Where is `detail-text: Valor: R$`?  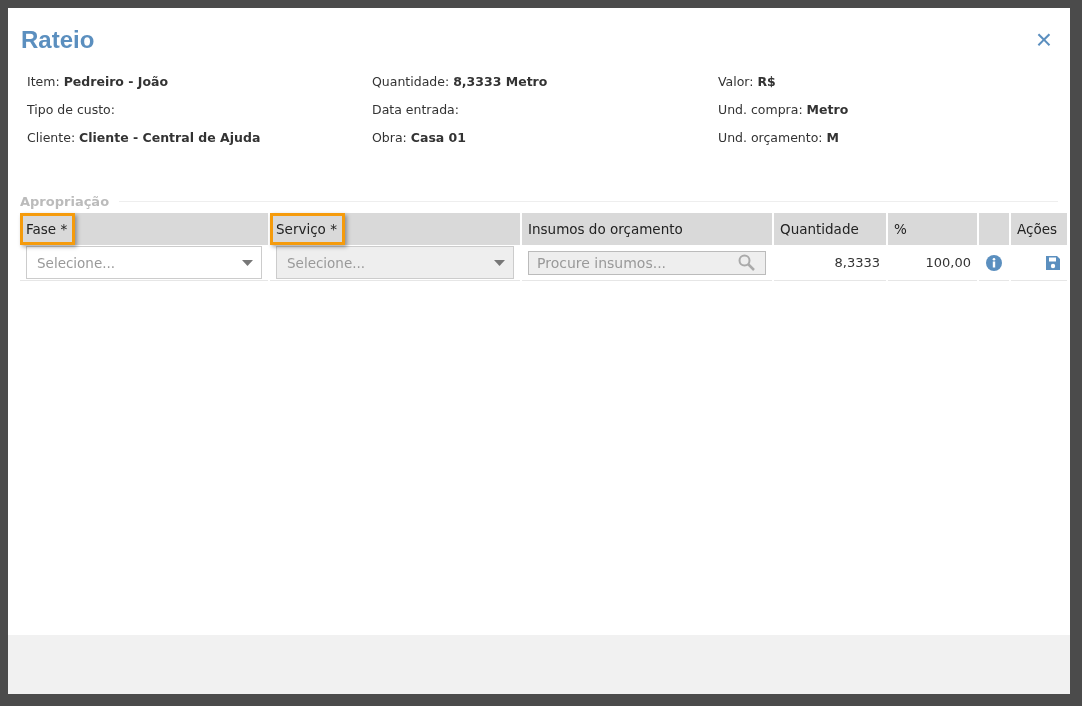 detail-text: Valor: R$ is located at coordinates (747, 81).